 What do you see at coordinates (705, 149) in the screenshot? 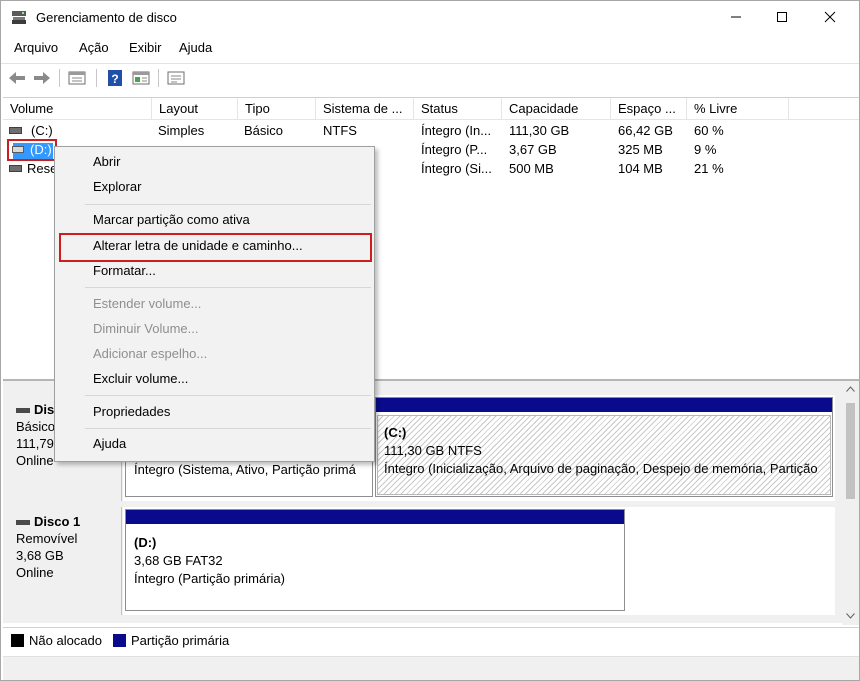
I see `cell-pct: 9 %` at bounding box center [705, 149].